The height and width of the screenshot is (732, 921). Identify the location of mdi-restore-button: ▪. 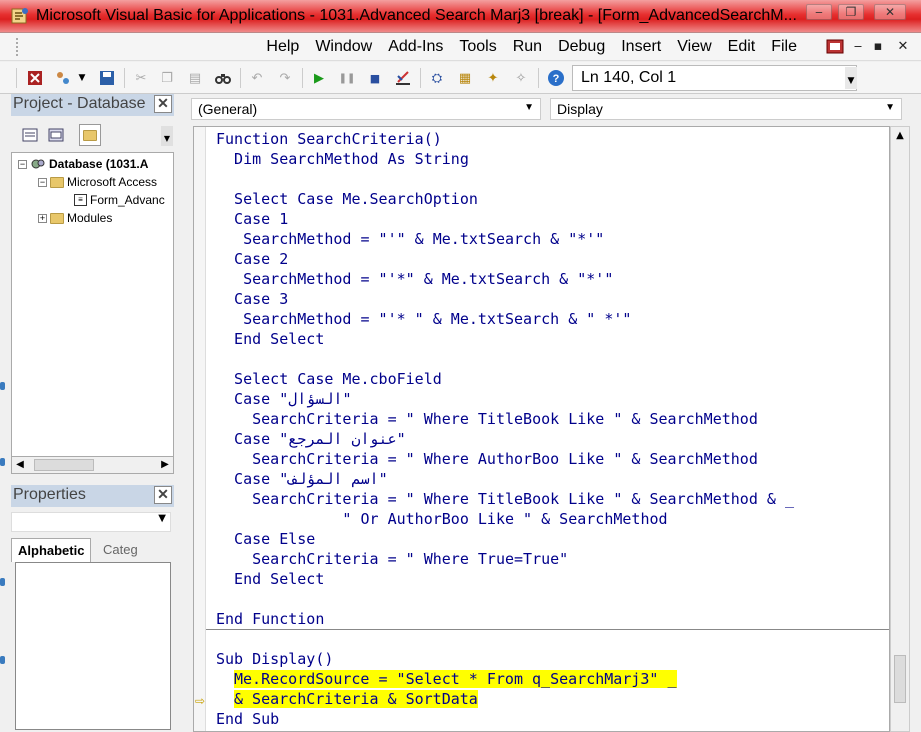
(878, 46).